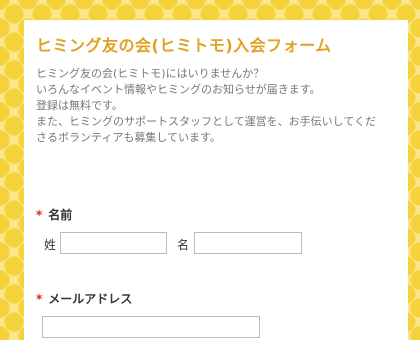  I want to click on name-label-text: 名前, so click(60, 215).